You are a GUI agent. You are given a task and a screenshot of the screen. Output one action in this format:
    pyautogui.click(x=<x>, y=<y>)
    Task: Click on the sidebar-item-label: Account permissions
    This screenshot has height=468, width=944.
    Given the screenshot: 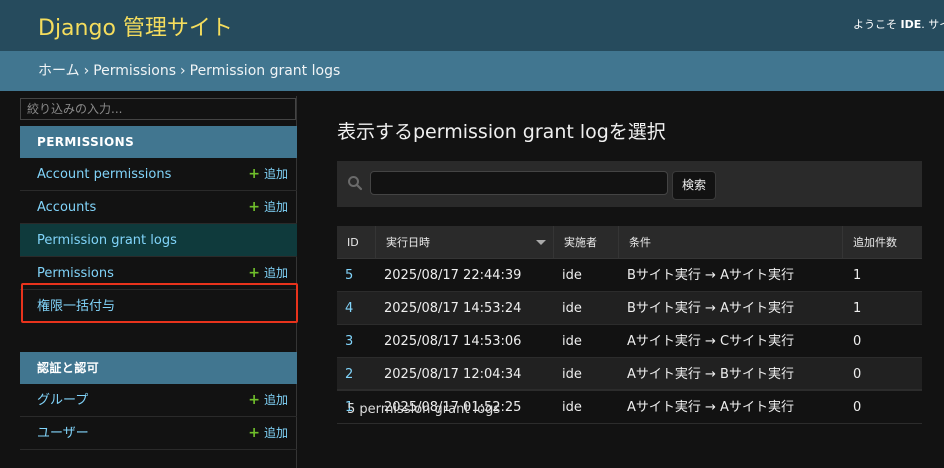 What is the action you would take?
    pyautogui.click(x=104, y=174)
    